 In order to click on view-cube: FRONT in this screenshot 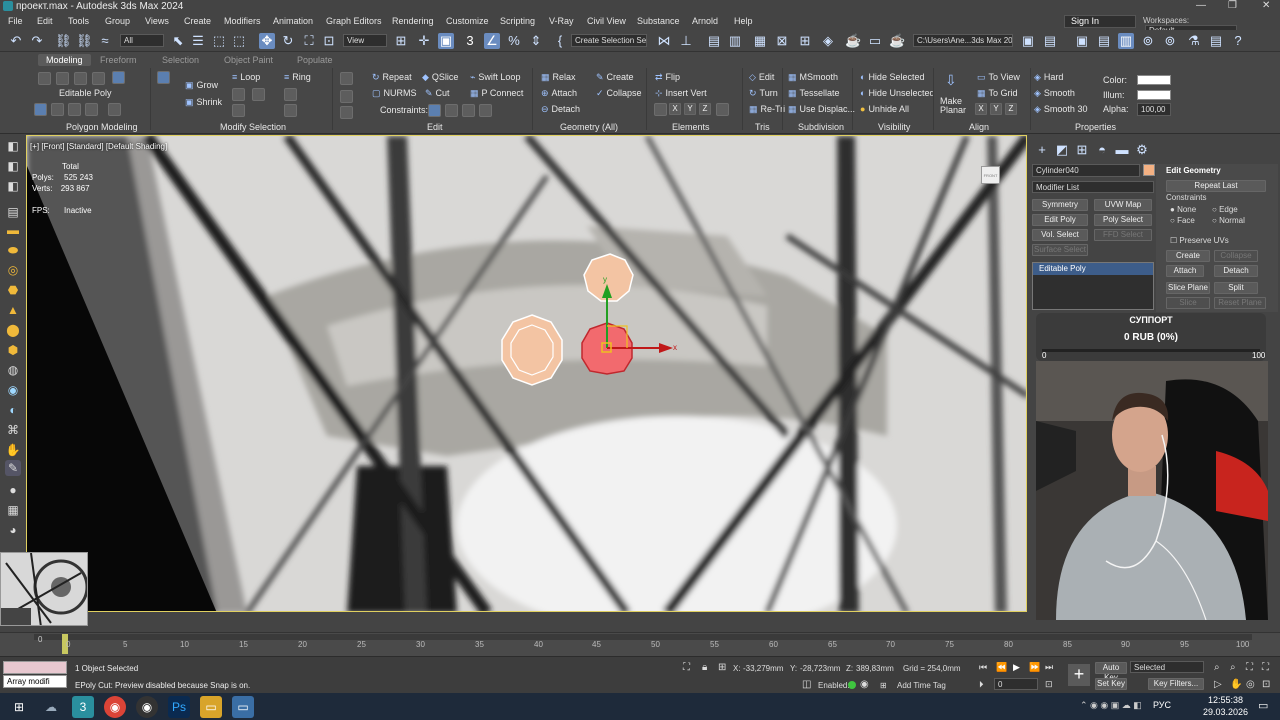, I will do `click(990, 175)`.